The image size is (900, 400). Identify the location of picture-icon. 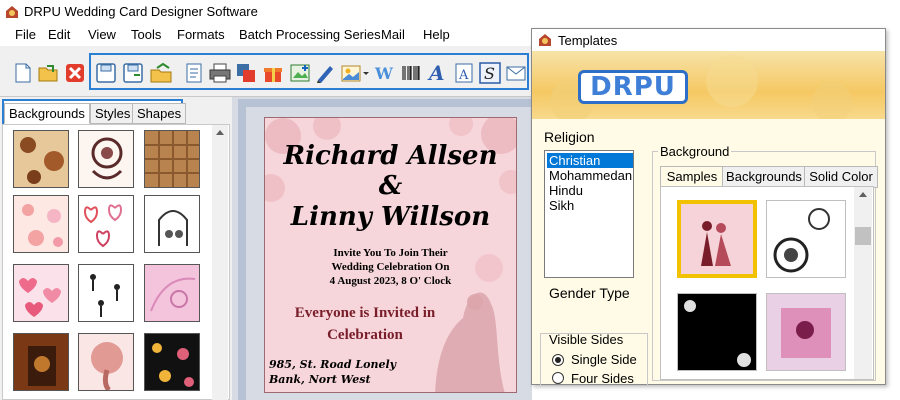
(355, 73).